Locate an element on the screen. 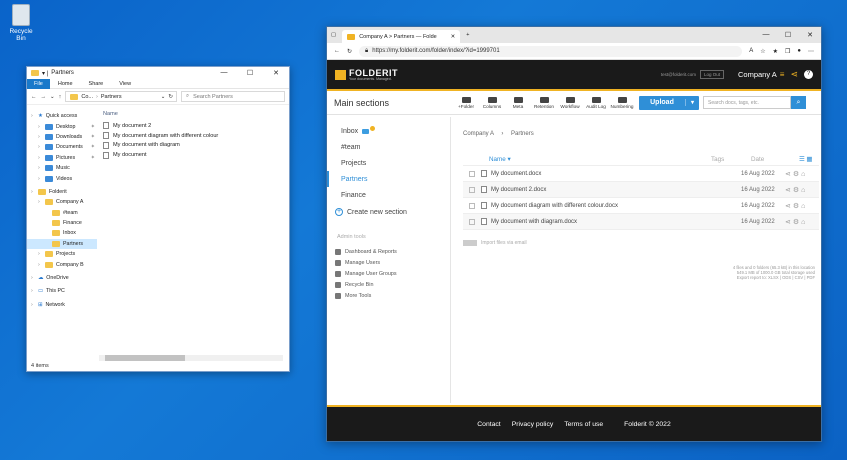 The width and height of the screenshot is (847, 460). nav-item: › Downloads ✦ is located at coordinates (62, 137).